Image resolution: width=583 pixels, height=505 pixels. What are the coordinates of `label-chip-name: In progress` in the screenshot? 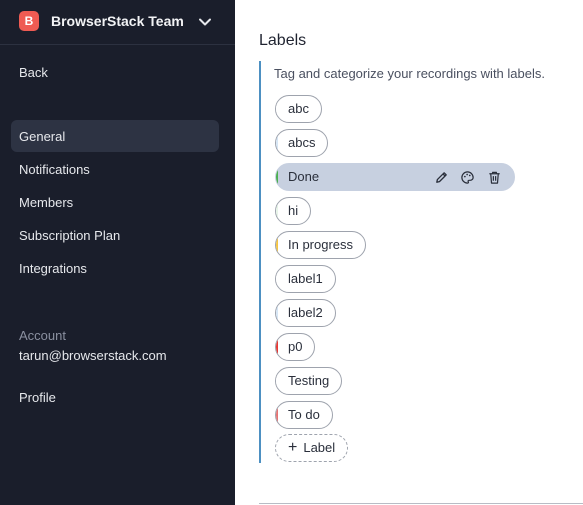 It's located at (321, 244).